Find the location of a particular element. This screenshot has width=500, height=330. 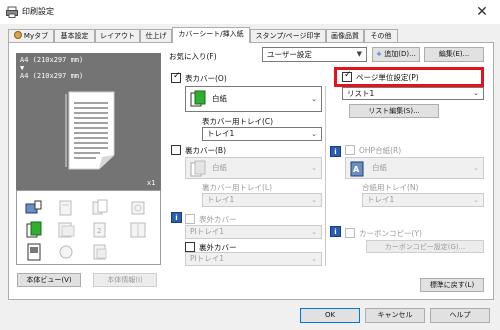

printer-icon is located at coordinates (12, 12).